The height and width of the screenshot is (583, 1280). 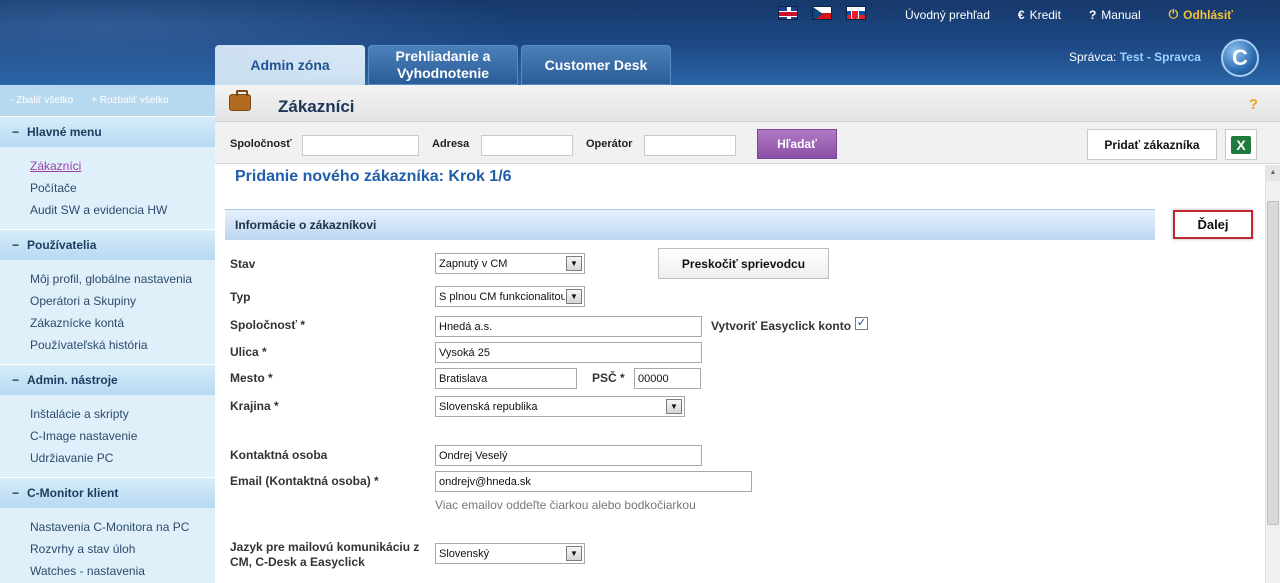 I want to click on briefcase-icon, so click(x=240, y=100).